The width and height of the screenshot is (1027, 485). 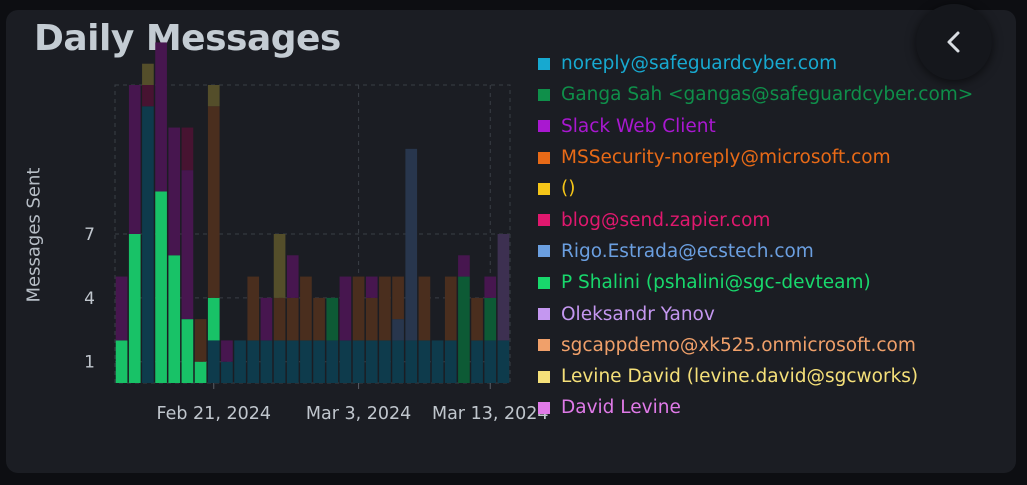 What do you see at coordinates (755, 407) in the screenshot?
I see `legend-item: David Levine` at bounding box center [755, 407].